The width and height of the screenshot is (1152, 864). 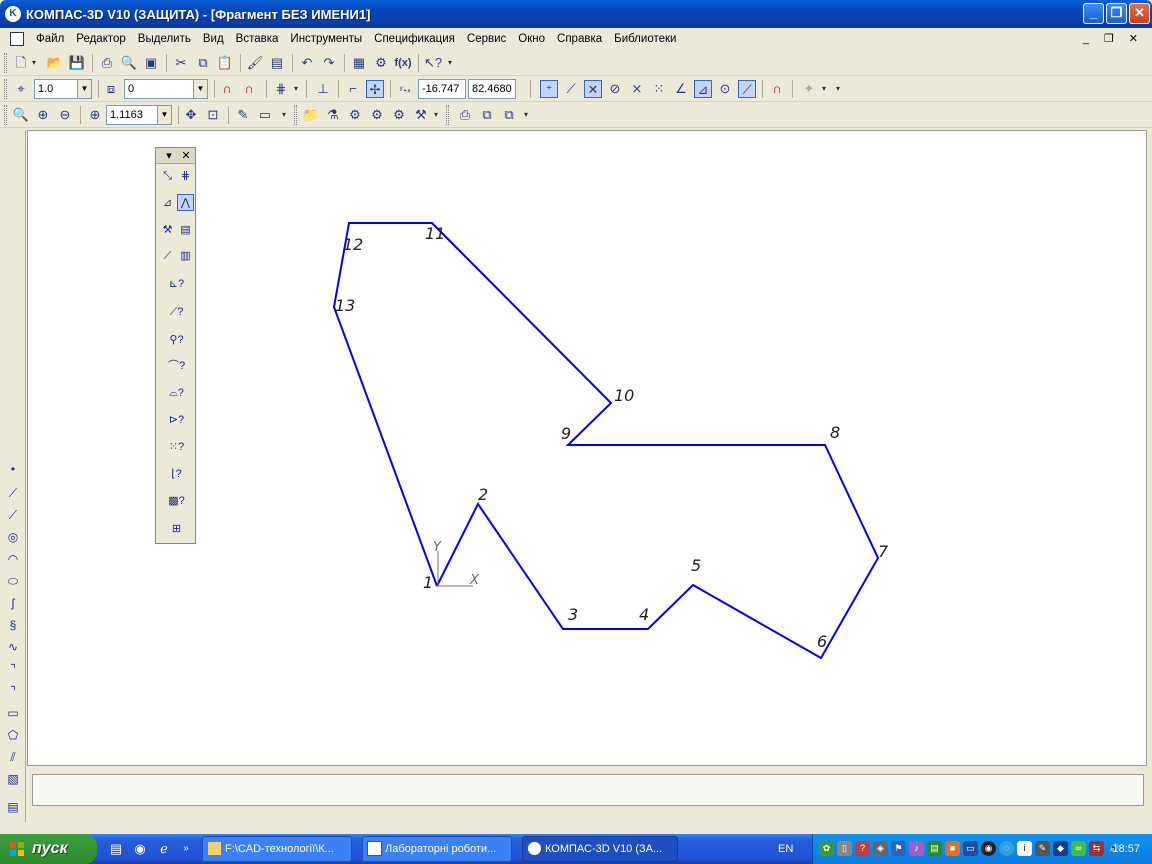 What do you see at coordinates (486, 39) in the screenshot?
I see `menu-service: Сервис` at bounding box center [486, 39].